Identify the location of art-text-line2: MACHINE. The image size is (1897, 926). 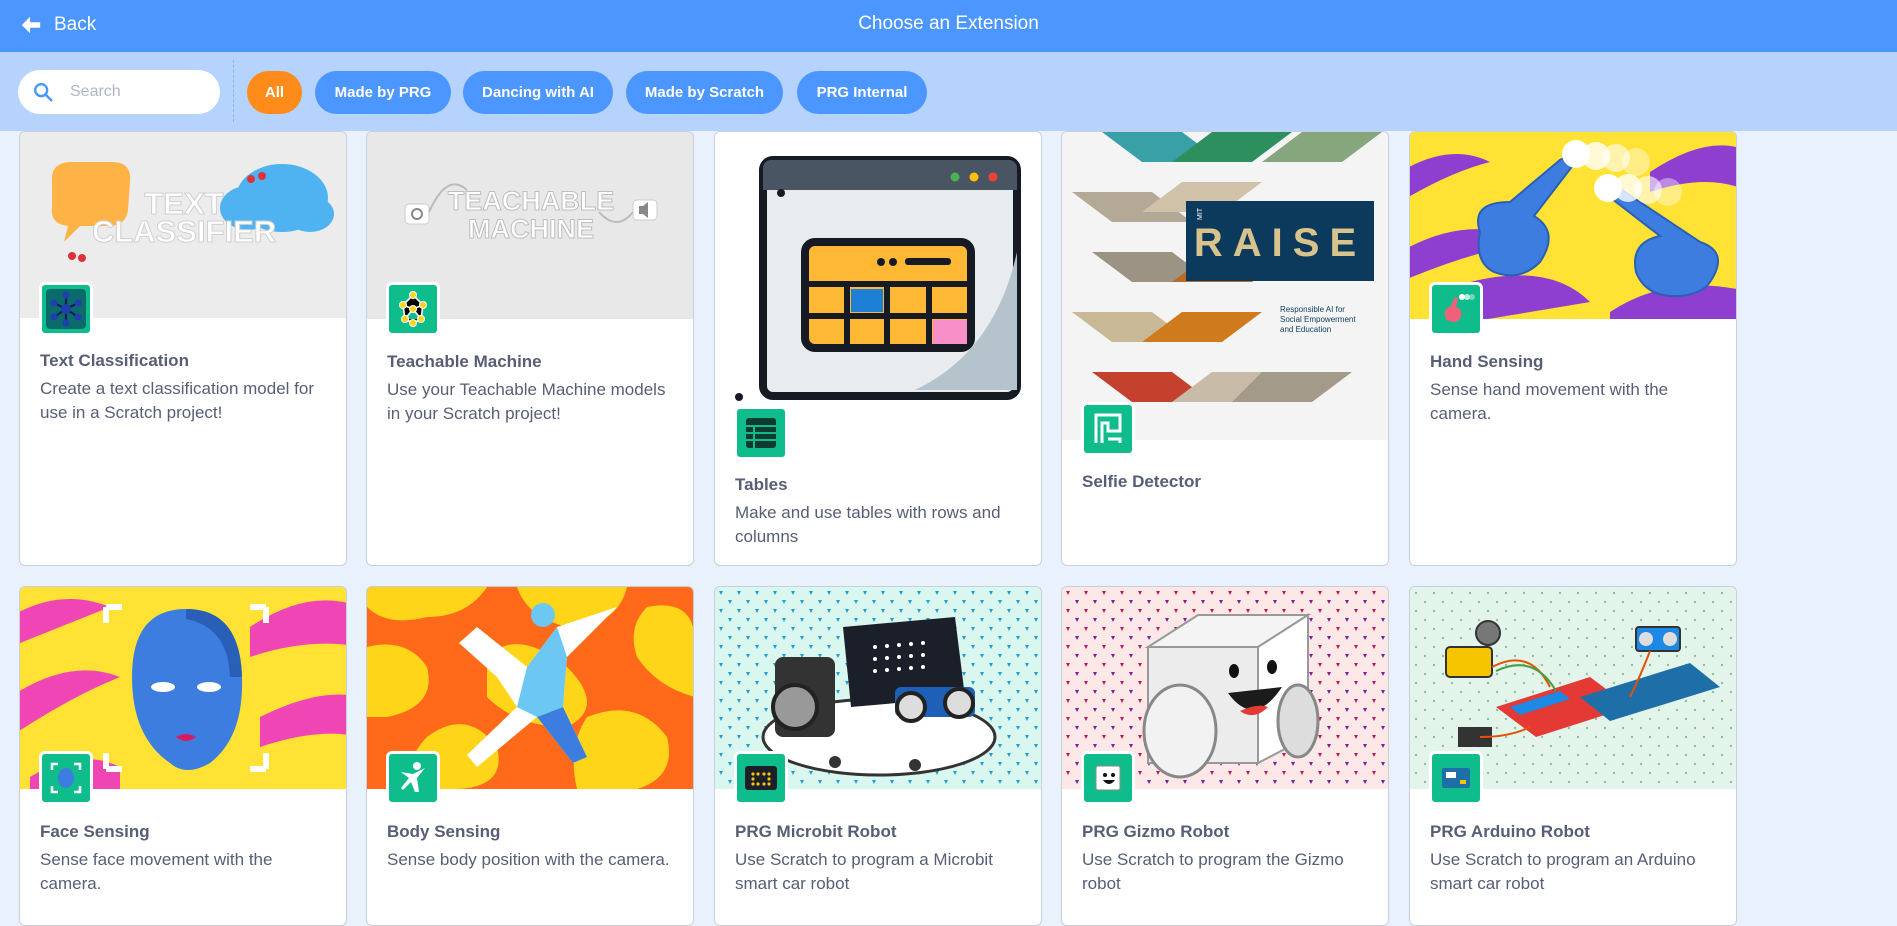
(531, 229).